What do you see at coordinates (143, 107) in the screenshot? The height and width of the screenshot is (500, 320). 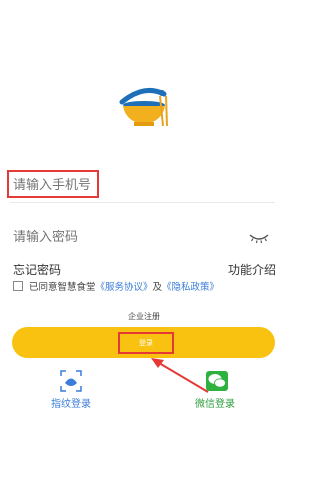 I see `canteen-logo-icon` at bounding box center [143, 107].